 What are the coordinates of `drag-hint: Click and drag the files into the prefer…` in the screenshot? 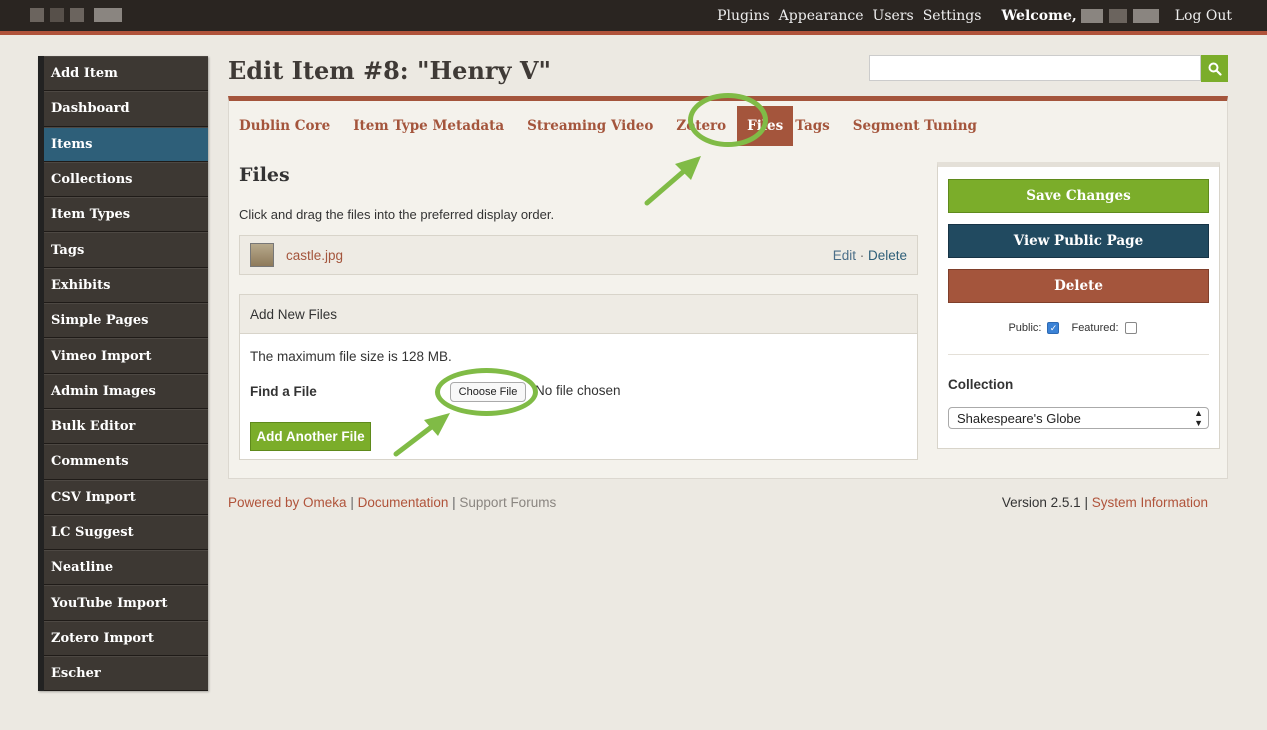 It's located at (397, 214).